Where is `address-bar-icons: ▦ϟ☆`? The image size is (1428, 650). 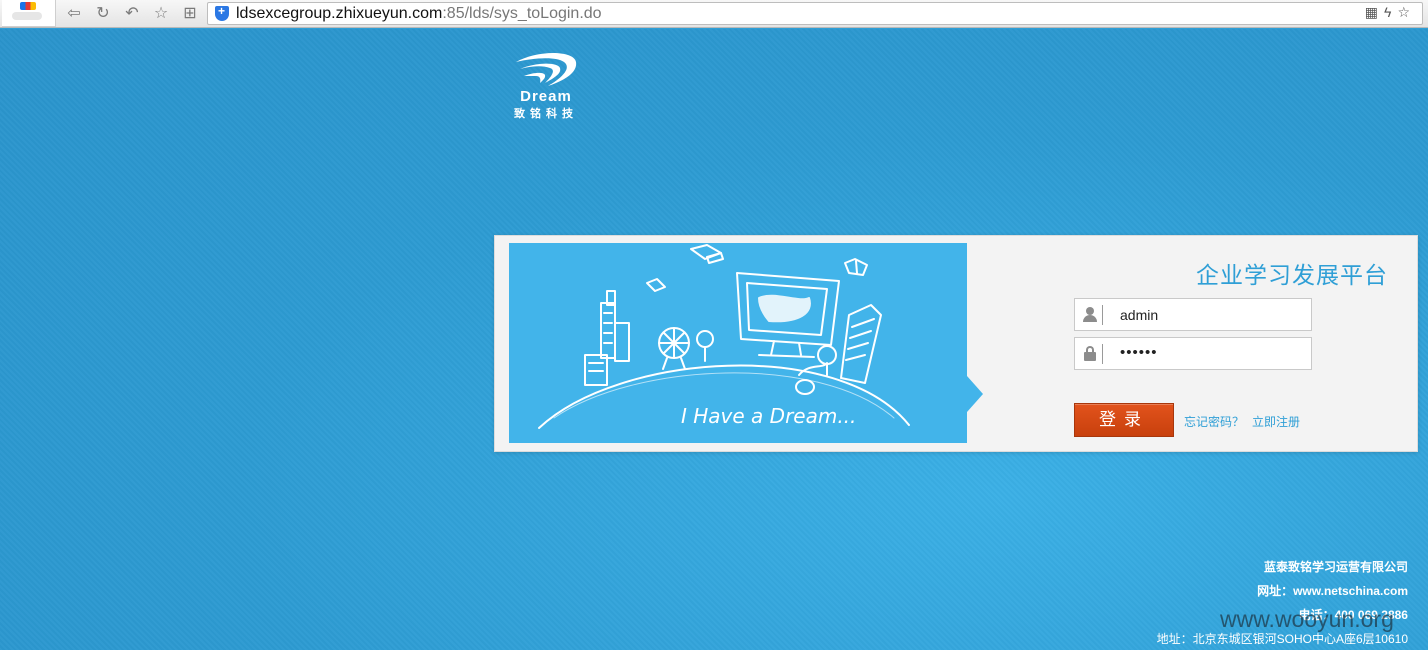
address-bar-icons: ▦ϟ☆ is located at coordinates (1390, 12).